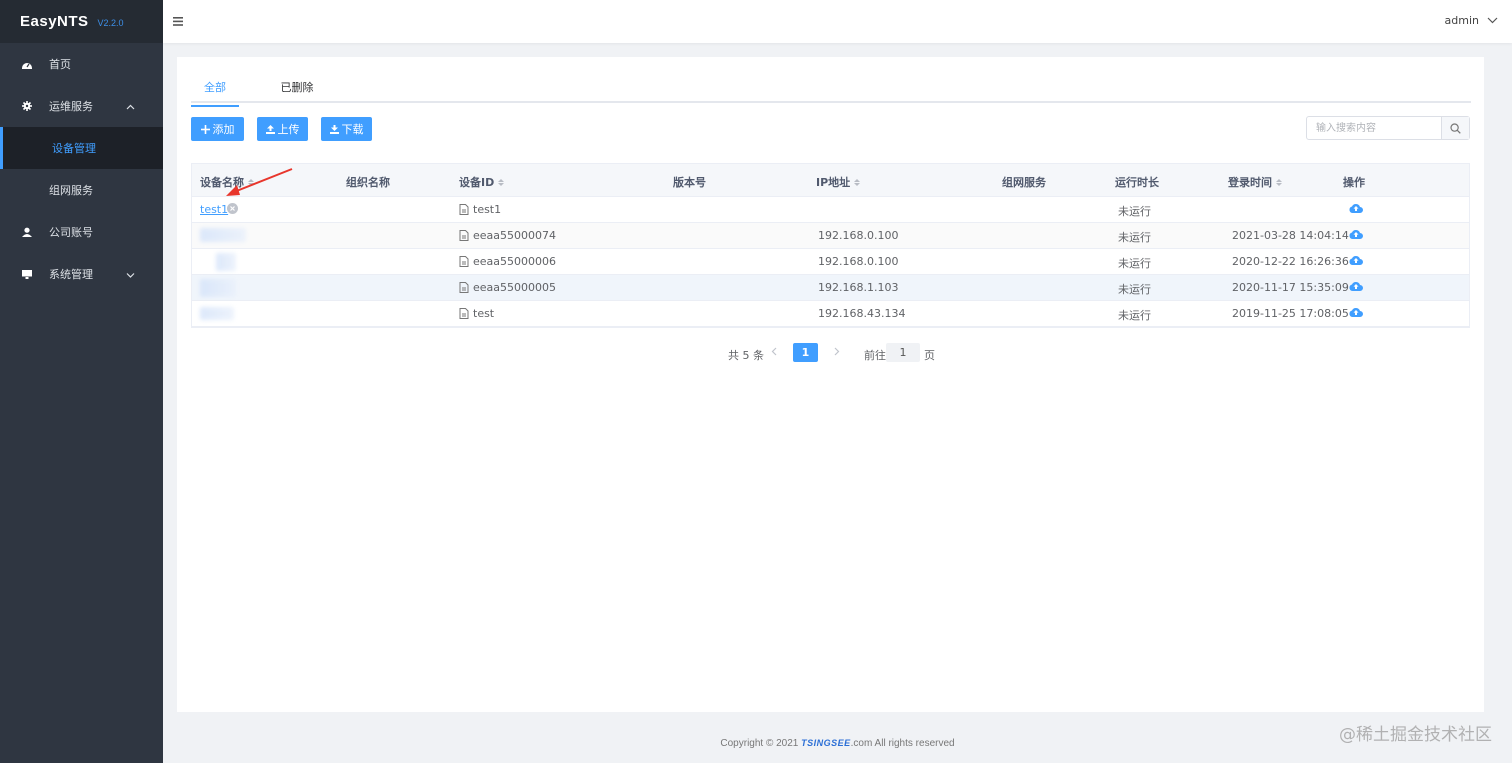 Image resolution: width=1512 pixels, height=763 pixels. I want to click on sidebar-item-home: 首页, so click(81, 64).